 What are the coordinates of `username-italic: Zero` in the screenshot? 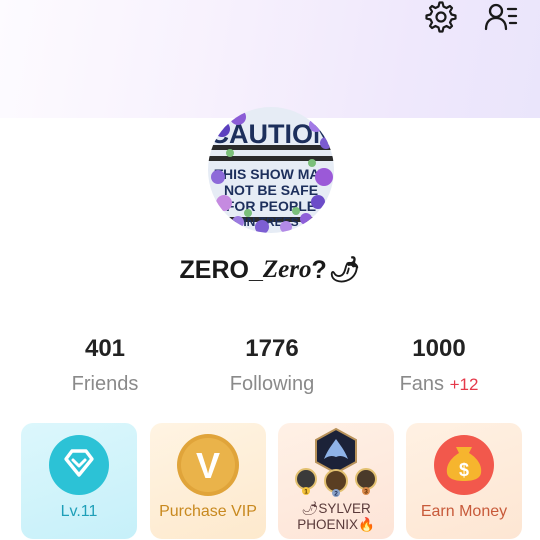 It's located at (287, 269).